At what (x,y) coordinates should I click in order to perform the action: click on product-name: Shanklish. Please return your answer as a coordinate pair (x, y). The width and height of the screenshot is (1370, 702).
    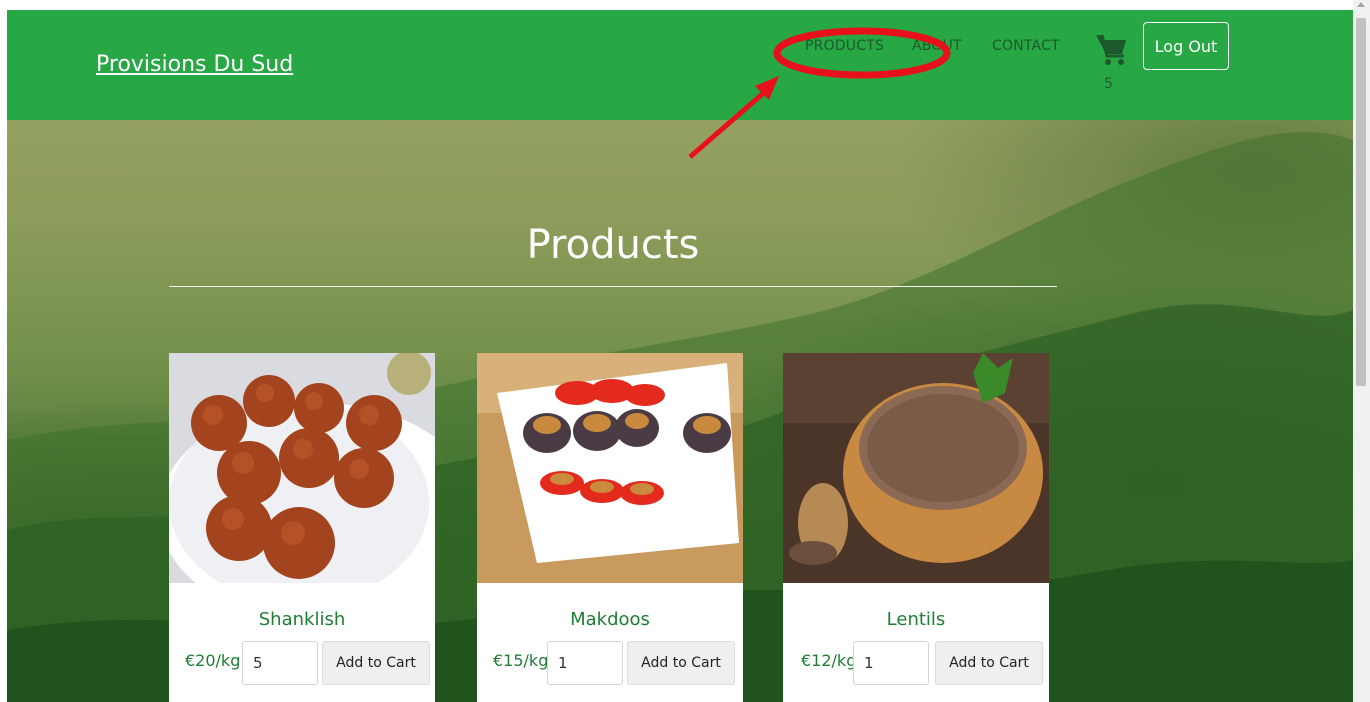
    Looking at the image, I should click on (302, 619).